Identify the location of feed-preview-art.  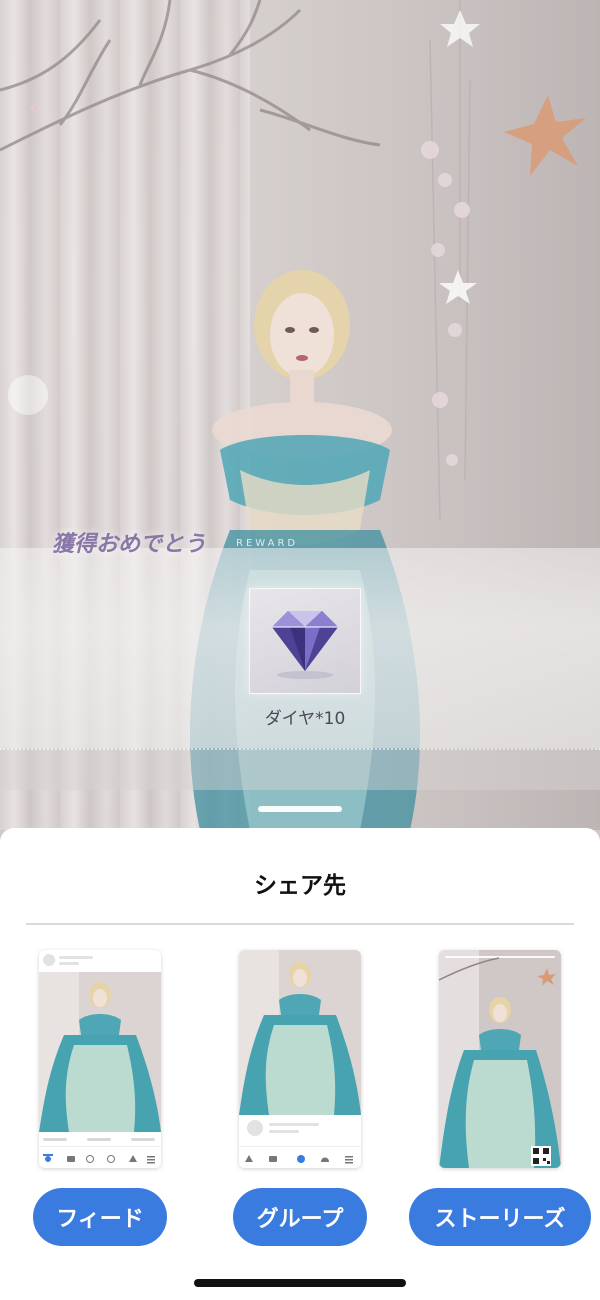
(100, 1059).